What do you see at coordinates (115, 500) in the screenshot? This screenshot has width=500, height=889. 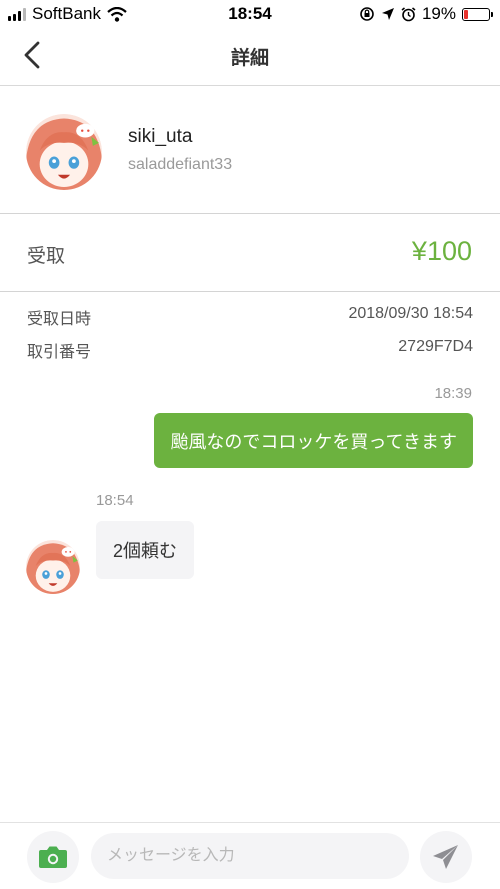 I see `message-timestamp: 18:54` at bounding box center [115, 500].